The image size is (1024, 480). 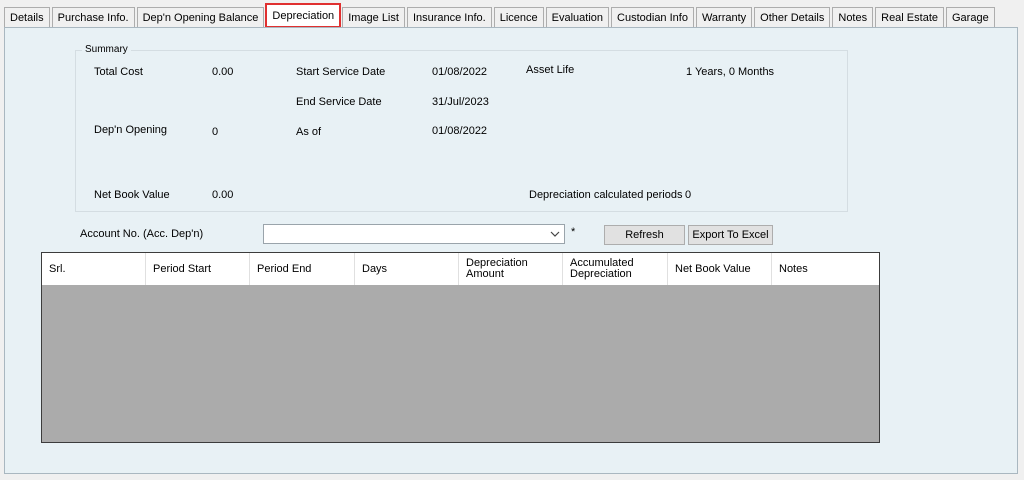 I want to click on column-header-period-start: Period Start, so click(x=198, y=269).